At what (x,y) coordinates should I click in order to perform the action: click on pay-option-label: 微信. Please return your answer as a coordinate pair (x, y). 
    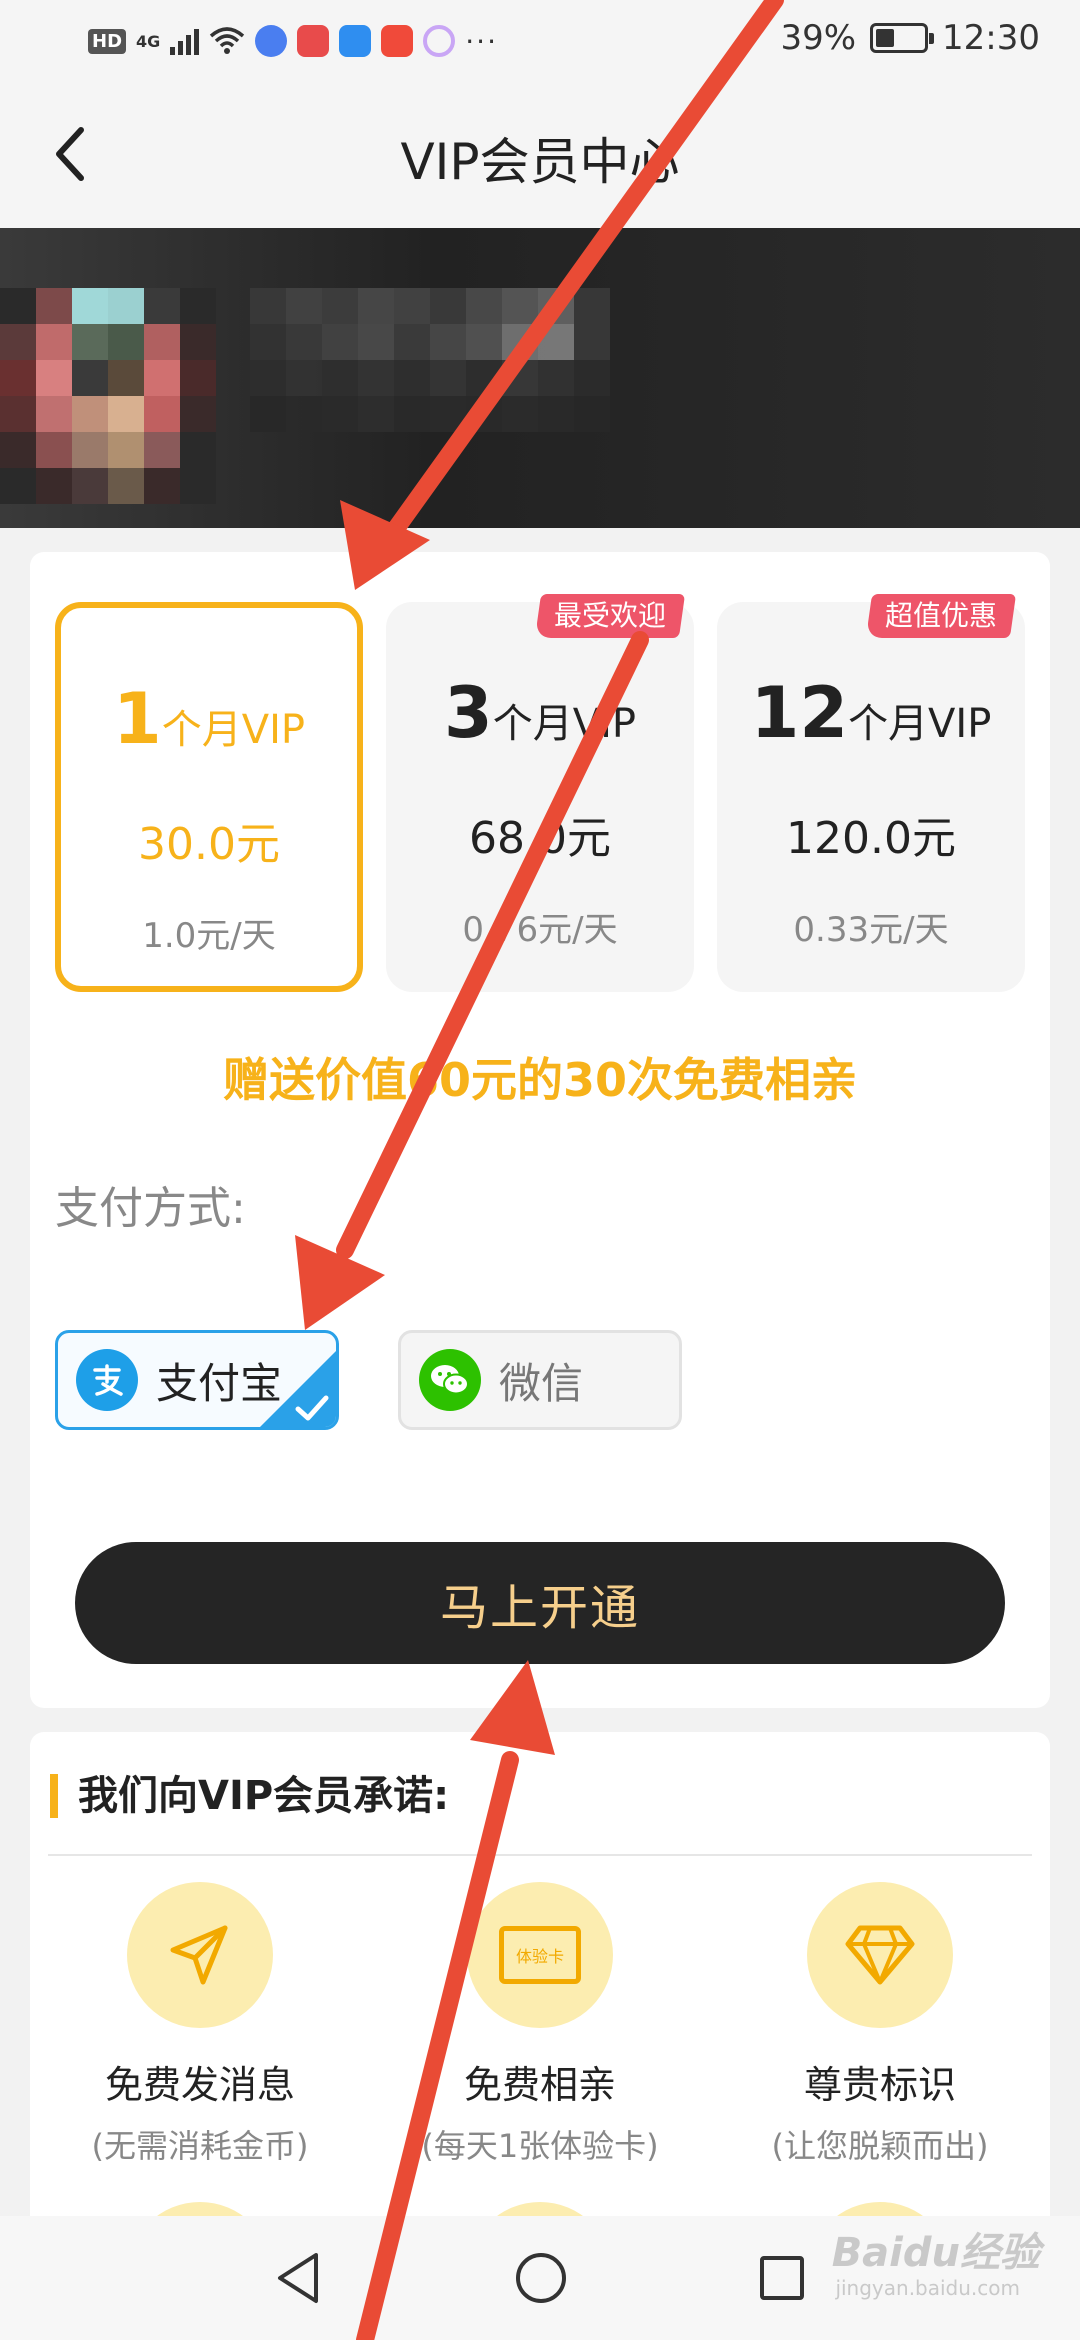
    Looking at the image, I should click on (541, 1383).